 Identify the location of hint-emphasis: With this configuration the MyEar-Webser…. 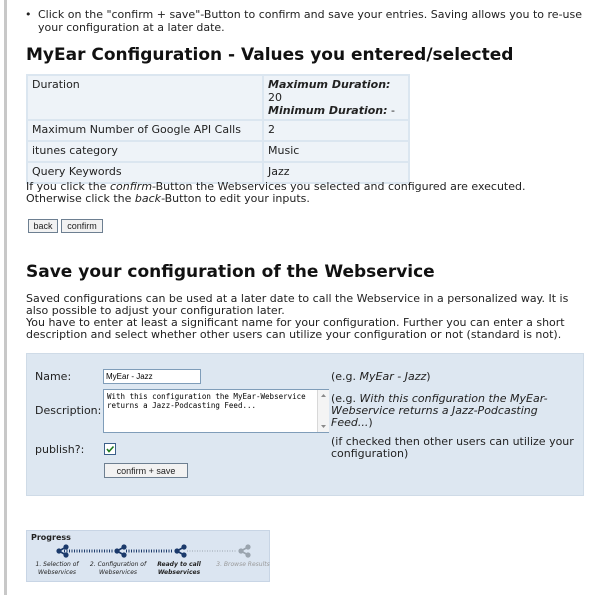
(439, 410).